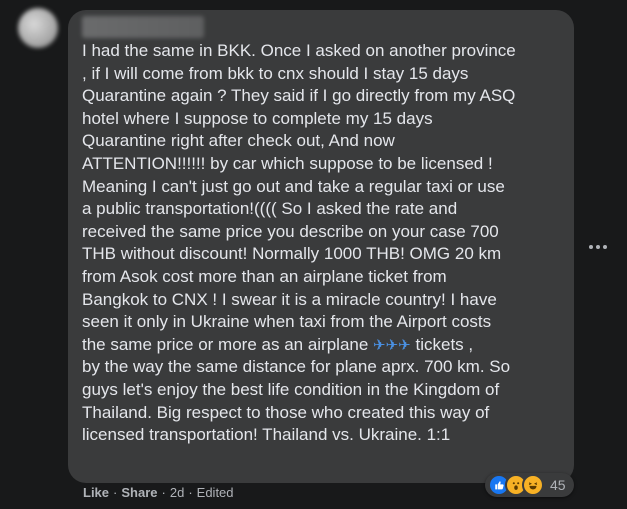 This screenshot has height=509, width=627. What do you see at coordinates (96, 492) in the screenshot?
I see `like-button: Like` at bounding box center [96, 492].